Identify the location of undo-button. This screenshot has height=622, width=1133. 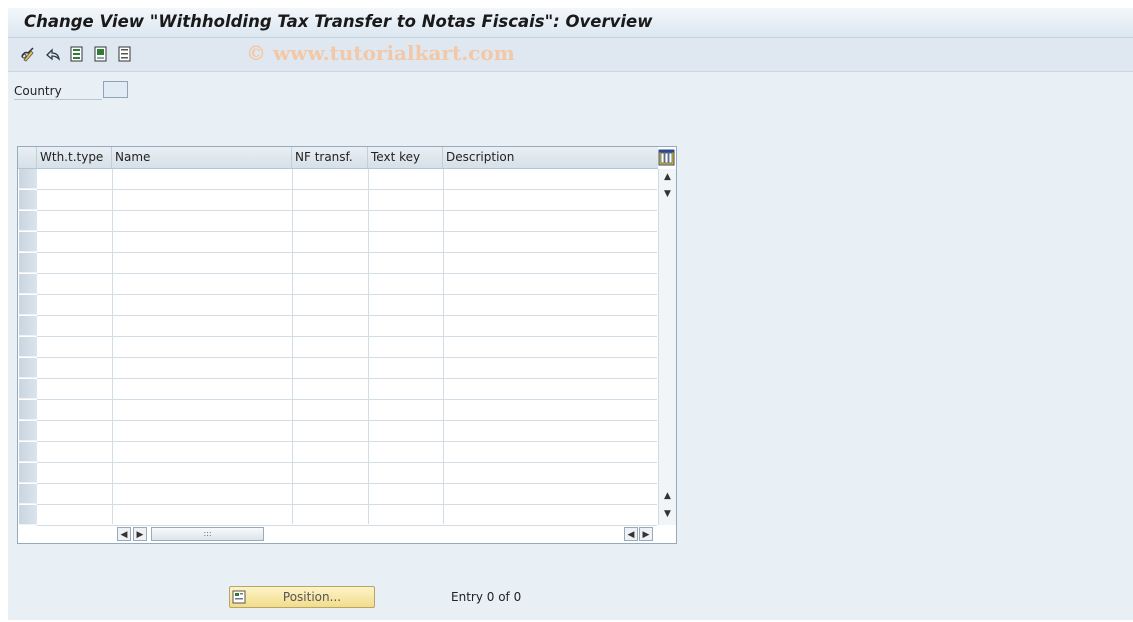
(53, 54).